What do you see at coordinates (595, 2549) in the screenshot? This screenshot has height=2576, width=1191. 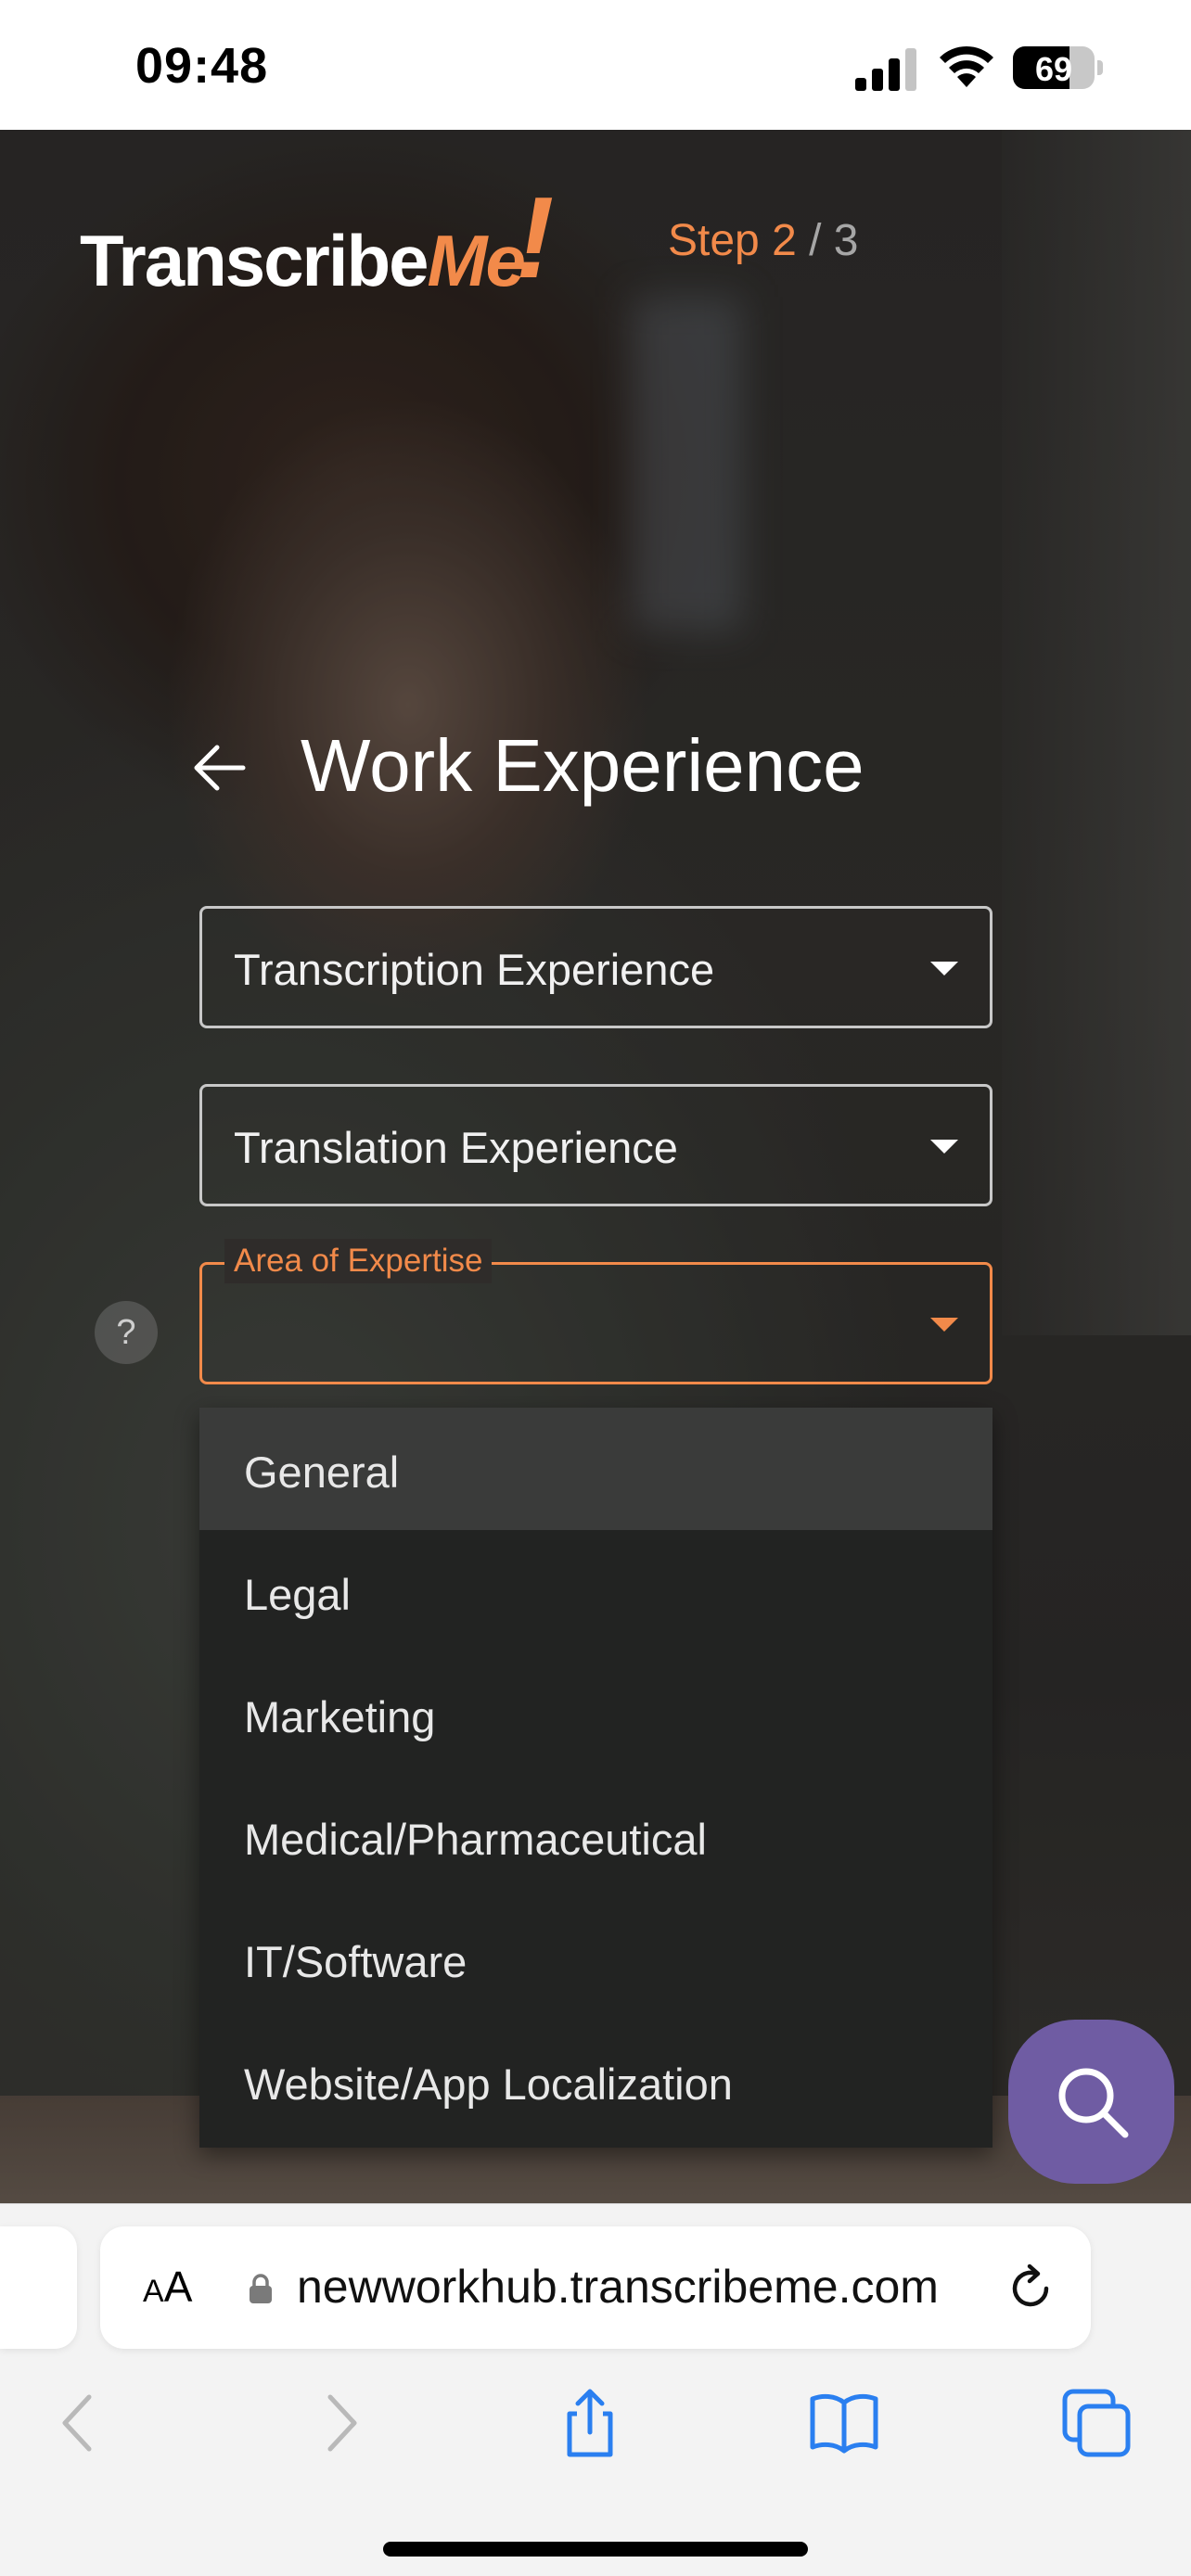 I see `home-indicator` at bounding box center [595, 2549].